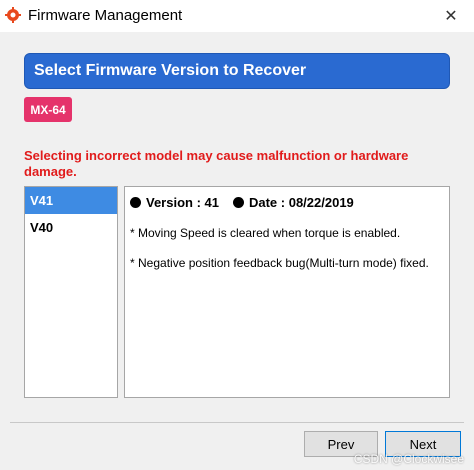  I want to click on title-bar: Firmware Management ✕, so click(237, 16).